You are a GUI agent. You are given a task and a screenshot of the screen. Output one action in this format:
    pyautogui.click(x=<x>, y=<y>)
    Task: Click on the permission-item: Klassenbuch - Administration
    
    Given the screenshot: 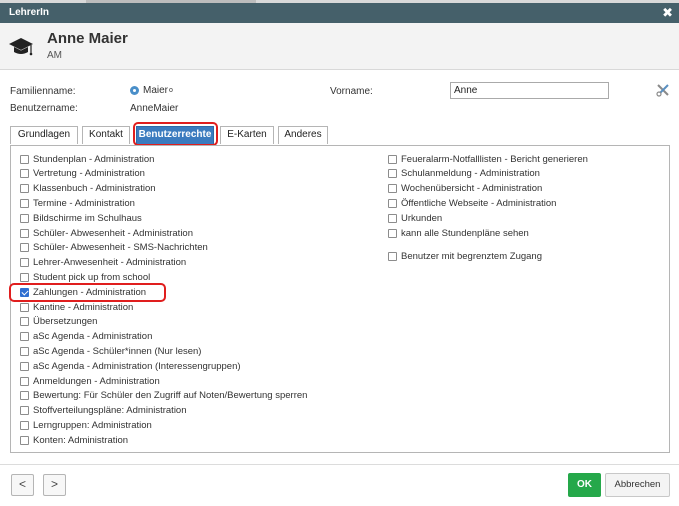 What is the action you would take?
    pyautogui.click(x=88, y=189)
    